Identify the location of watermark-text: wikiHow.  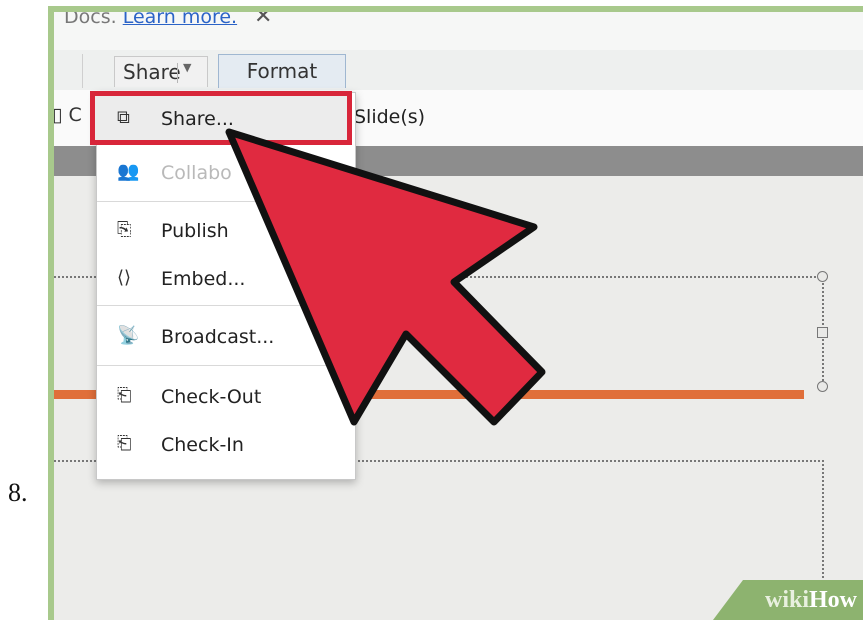
(811, 600).